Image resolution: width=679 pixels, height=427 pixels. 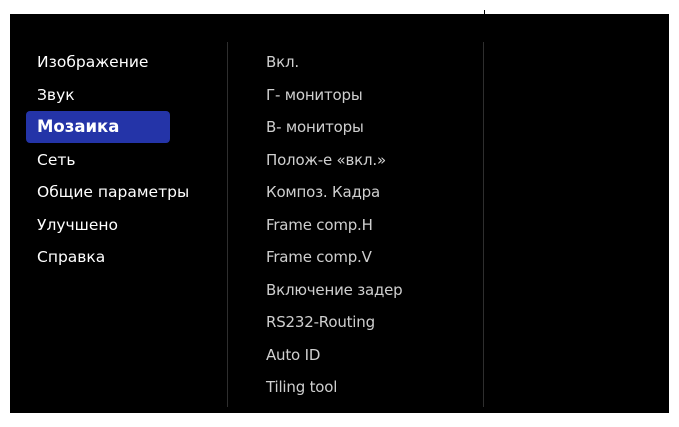 I want to click on column-divider-right, so click(x=483, y=224).